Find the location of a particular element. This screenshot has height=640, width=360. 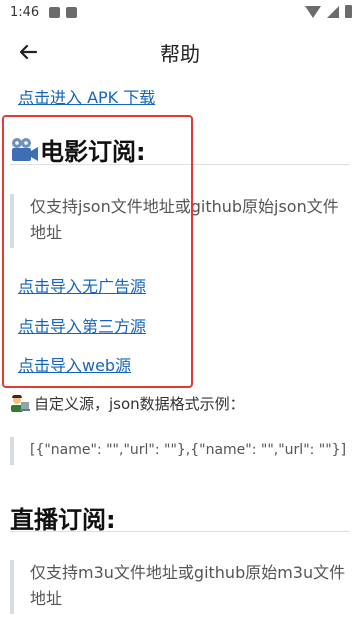

technologist-icon is located at coordinates (20, 403).